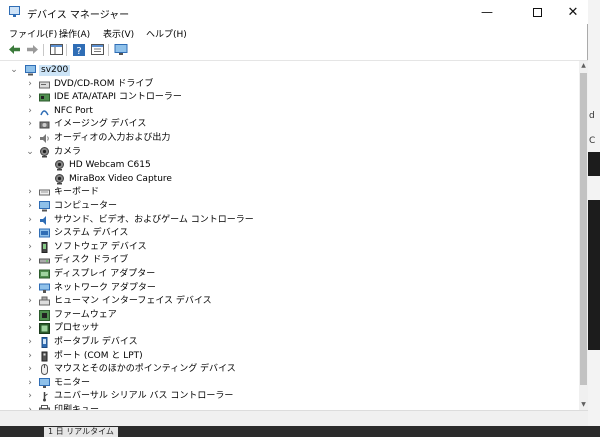  What do you see at coordinates (145, 369) in the screenshot?
I see `tree-item-label: マウスとそのほかのポインティング デバイス` at bounding box center [145, 369].